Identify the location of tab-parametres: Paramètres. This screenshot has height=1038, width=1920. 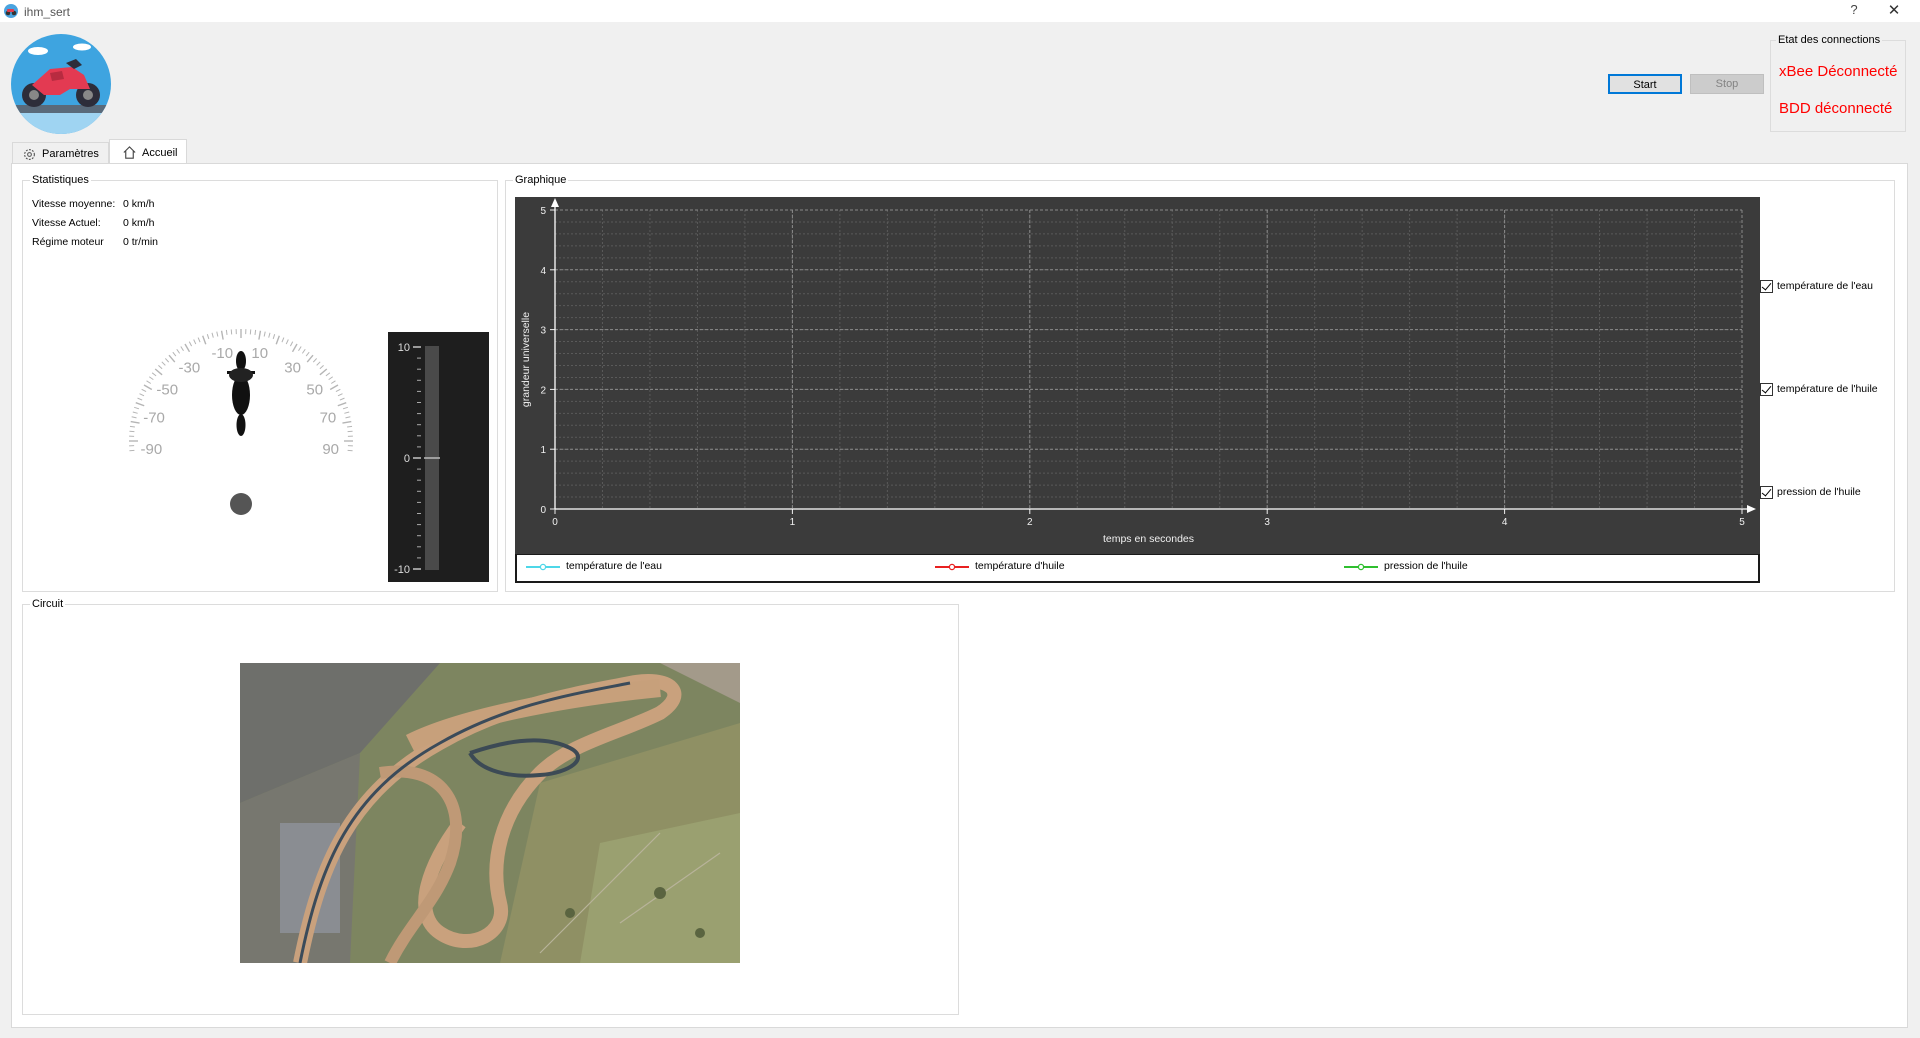
(60, 153).